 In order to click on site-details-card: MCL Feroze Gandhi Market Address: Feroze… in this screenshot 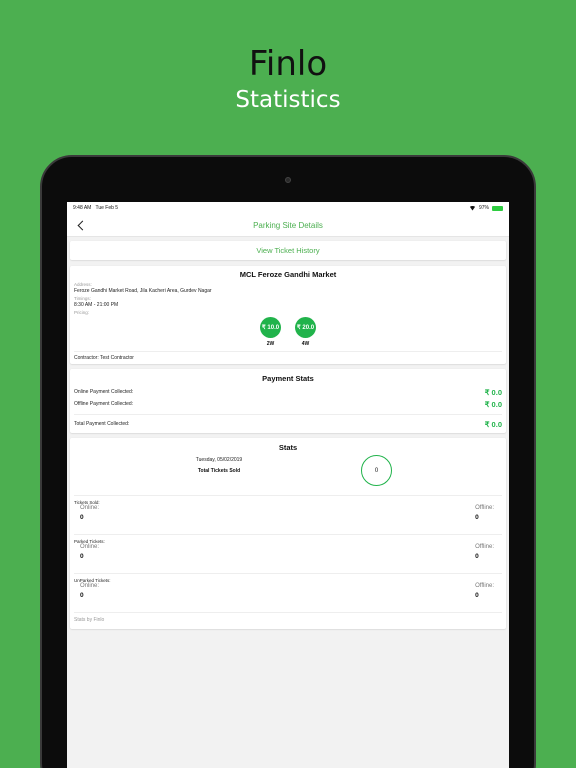, I will do `click(288, 315)`.